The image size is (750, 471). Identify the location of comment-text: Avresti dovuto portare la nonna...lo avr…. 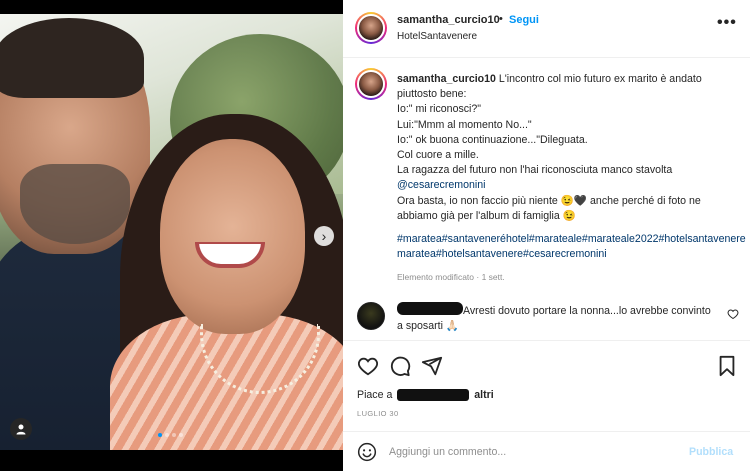
(554, 319).